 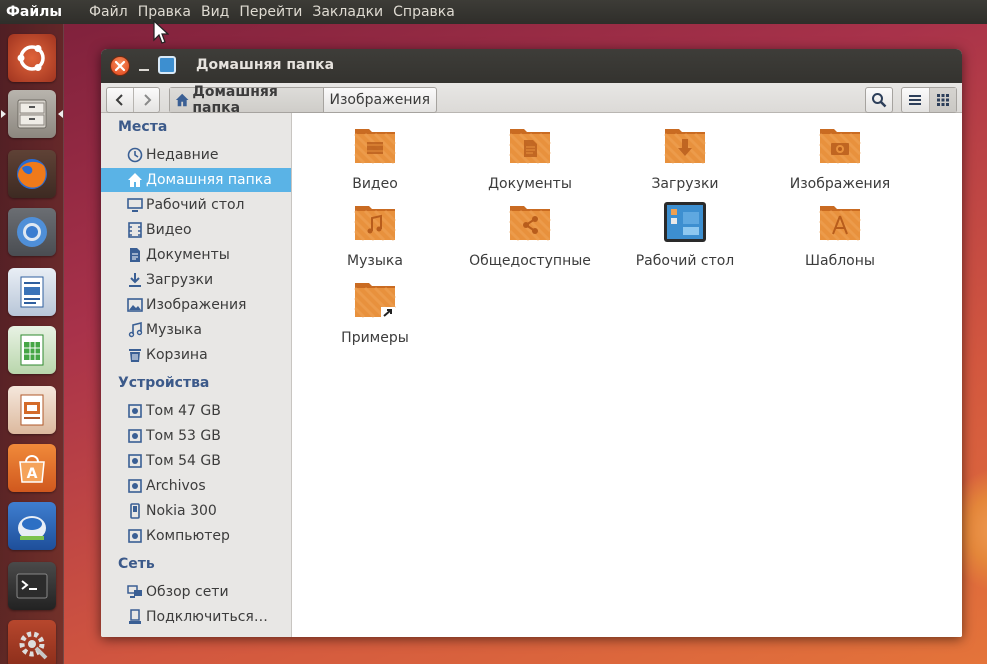 I want to click on sidebar-item-pictures: Изображения, so click(x=196, y=305).